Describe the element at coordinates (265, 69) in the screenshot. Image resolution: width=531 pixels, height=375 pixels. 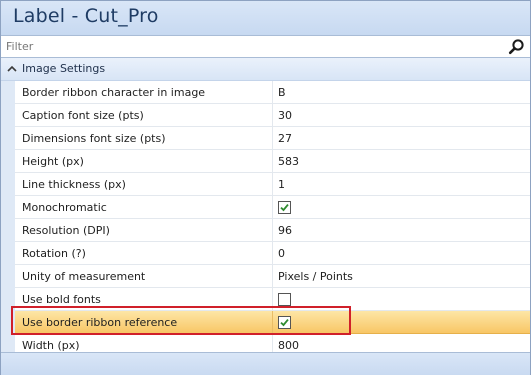
I see `category-header-image-settings: Image Settings` at that location.